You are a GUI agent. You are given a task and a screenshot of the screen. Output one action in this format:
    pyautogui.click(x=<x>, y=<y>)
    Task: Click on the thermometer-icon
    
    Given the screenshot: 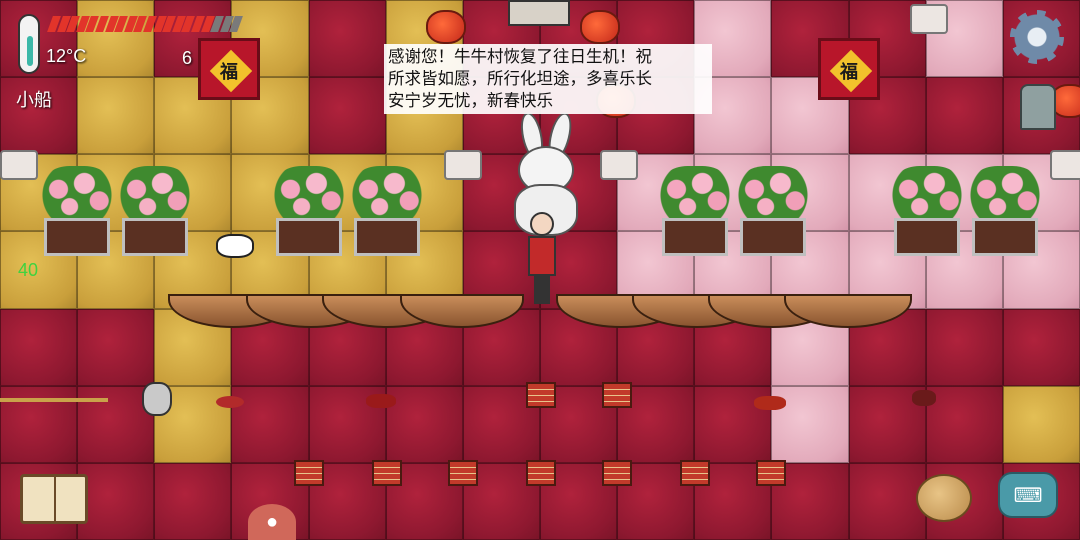 What is the action you would take?
    pyautogui.click(x=29, y=44)
    